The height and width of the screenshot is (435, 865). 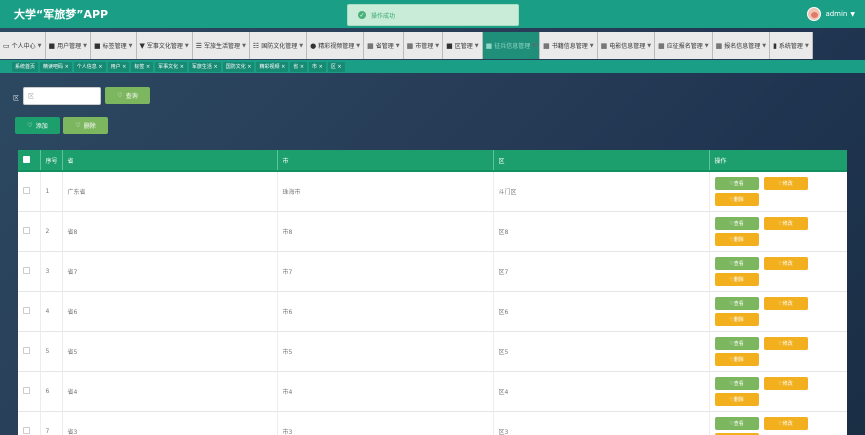 I want to click on menu-item-9: ■ 区管理 ▼, so click(x=463, y=45).